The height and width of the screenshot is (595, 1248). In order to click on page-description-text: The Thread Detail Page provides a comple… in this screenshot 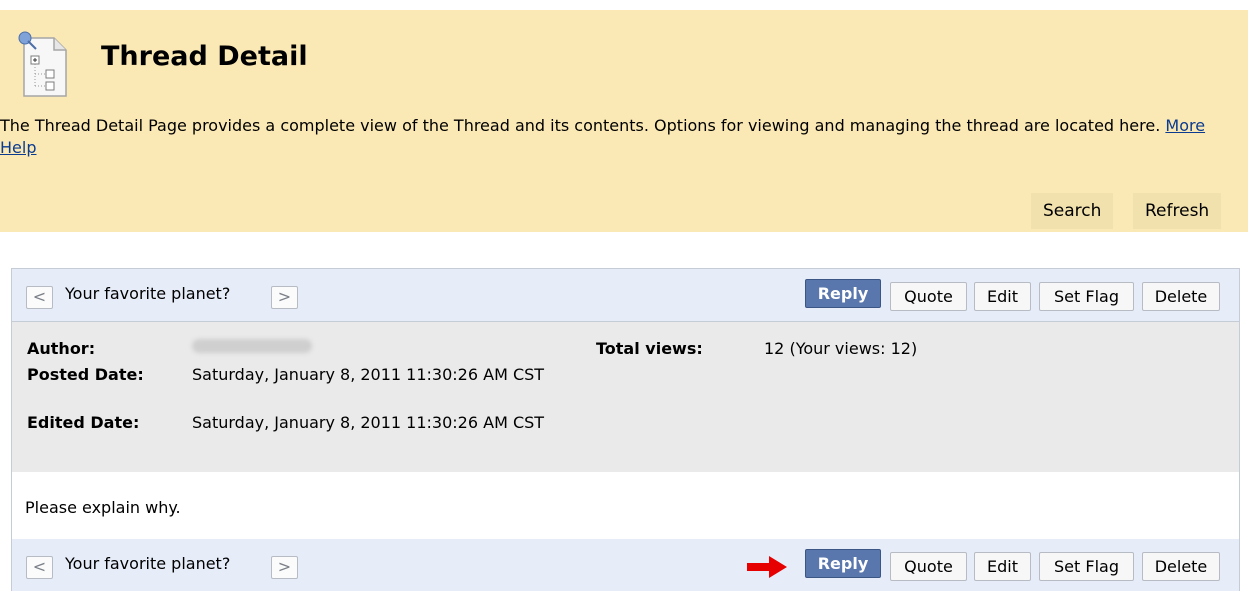, I will do `click(580, 125)`.